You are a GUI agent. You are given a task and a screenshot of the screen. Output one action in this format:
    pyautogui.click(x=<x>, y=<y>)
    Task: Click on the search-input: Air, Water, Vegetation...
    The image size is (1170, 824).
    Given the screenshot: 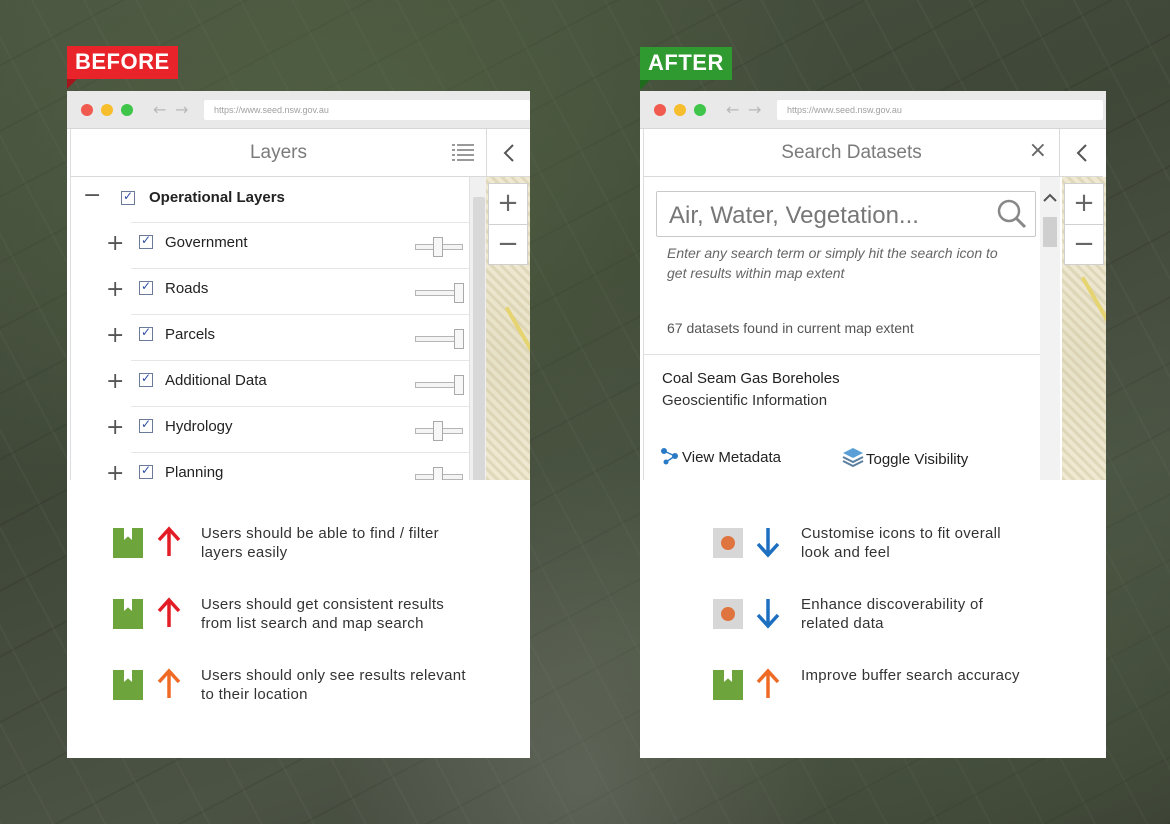 What is the action you would take?
    pyautogui.click(x=846, y=214)
    